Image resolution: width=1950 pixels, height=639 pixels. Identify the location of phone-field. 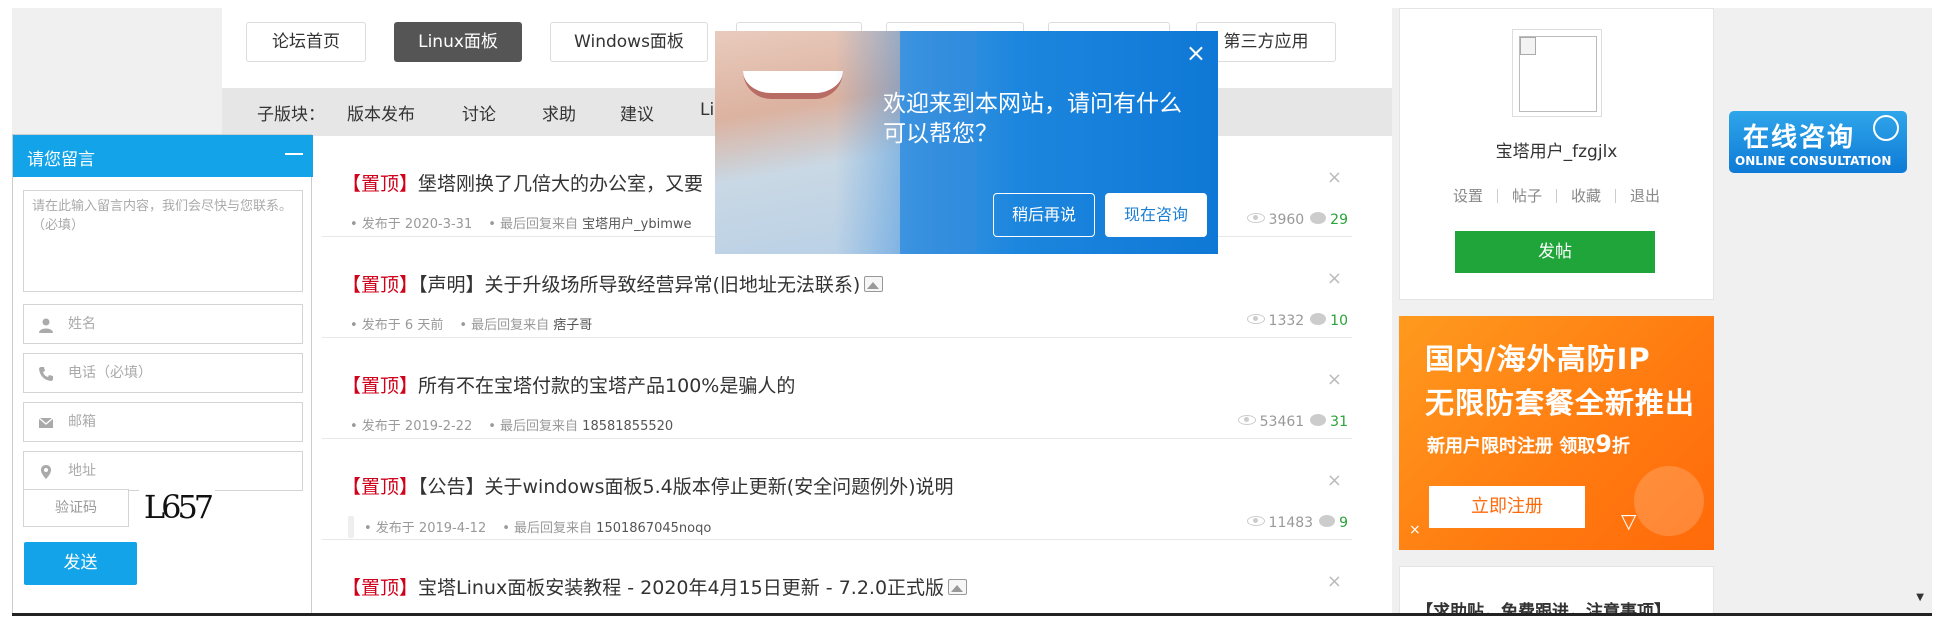
(163, 373).